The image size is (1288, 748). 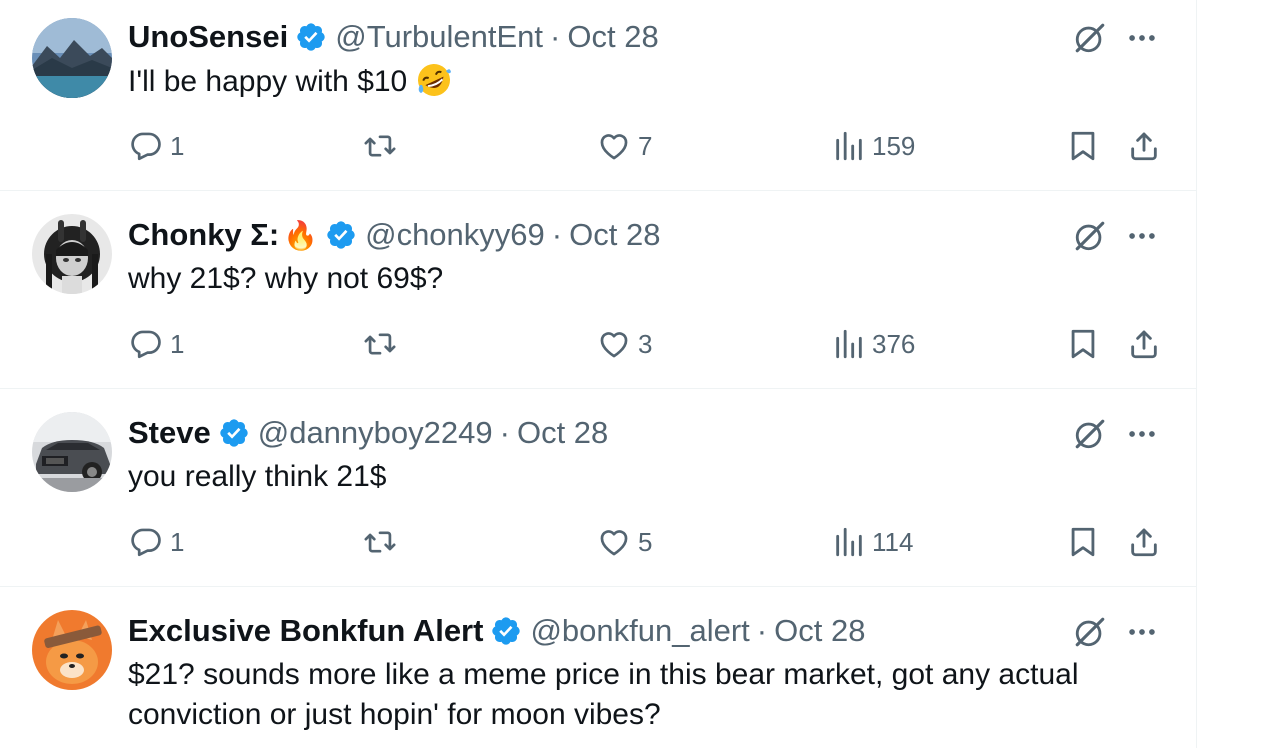 I want to click on view-count: 159, so click(x=894, y=145).